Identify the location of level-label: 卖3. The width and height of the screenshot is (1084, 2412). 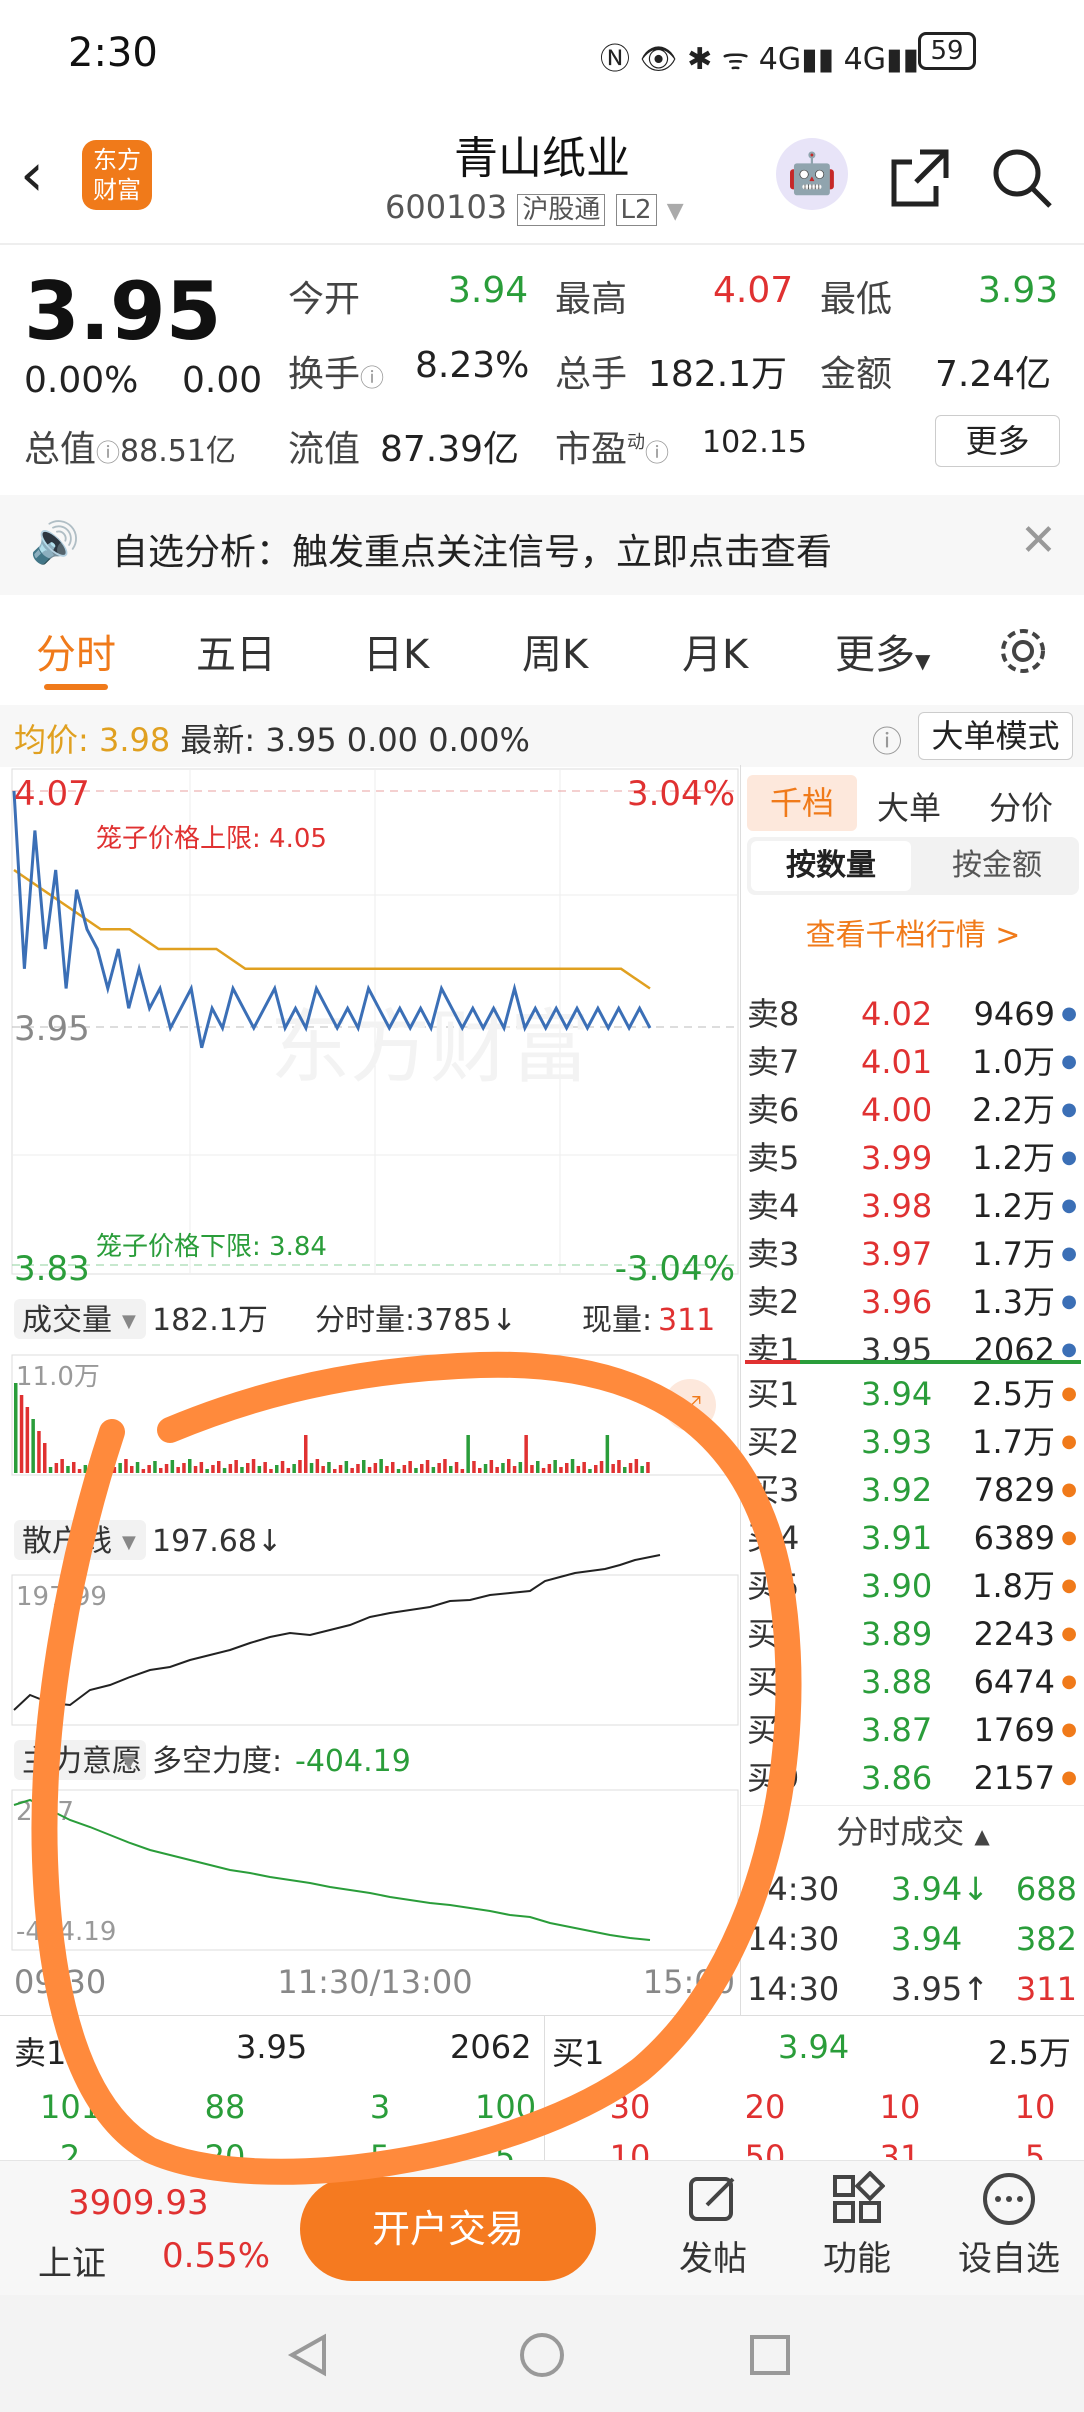
(773, 1254).